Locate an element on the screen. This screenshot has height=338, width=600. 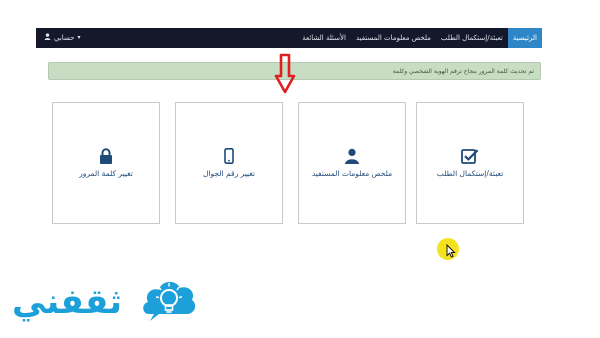
red-arrow-annotation is located at coordinates (285, 73).